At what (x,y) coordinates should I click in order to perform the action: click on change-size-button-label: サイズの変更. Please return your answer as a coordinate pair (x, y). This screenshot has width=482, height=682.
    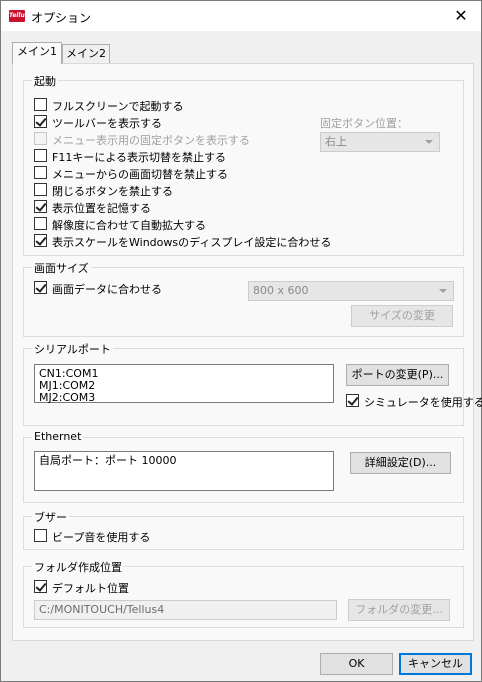
    Looking at the image, I should click on (402, 315).